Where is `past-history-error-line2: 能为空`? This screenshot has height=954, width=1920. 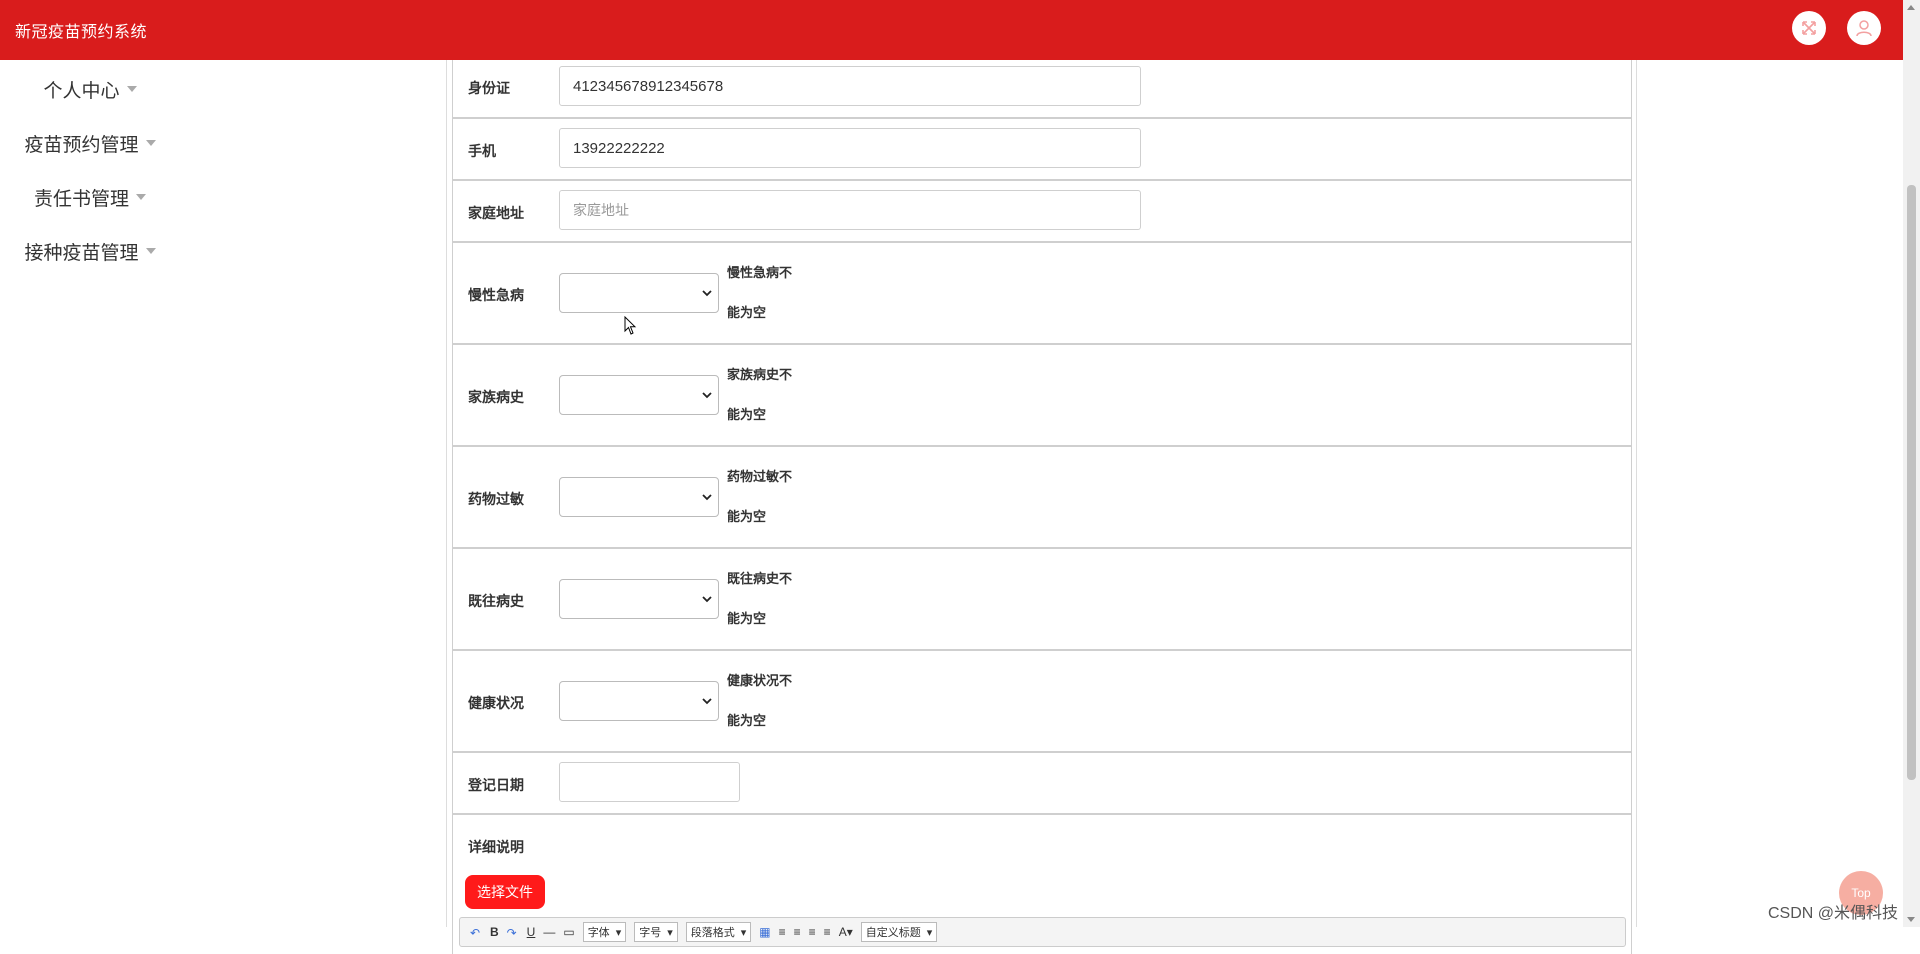
past-history-error-line2: 能为空 is located at coordinates (747, 618).